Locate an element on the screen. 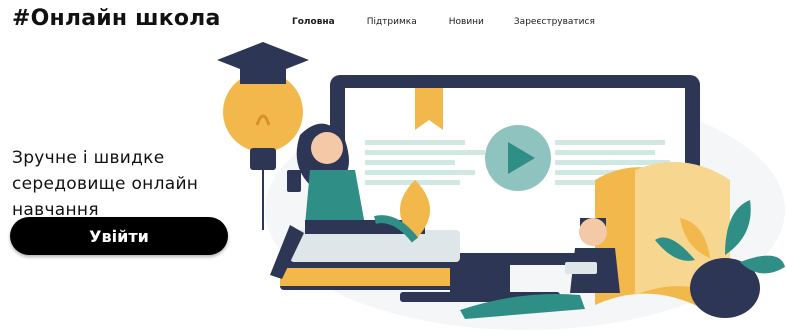  nav-item-support: Підтримка is located at coordinates (392, 22).